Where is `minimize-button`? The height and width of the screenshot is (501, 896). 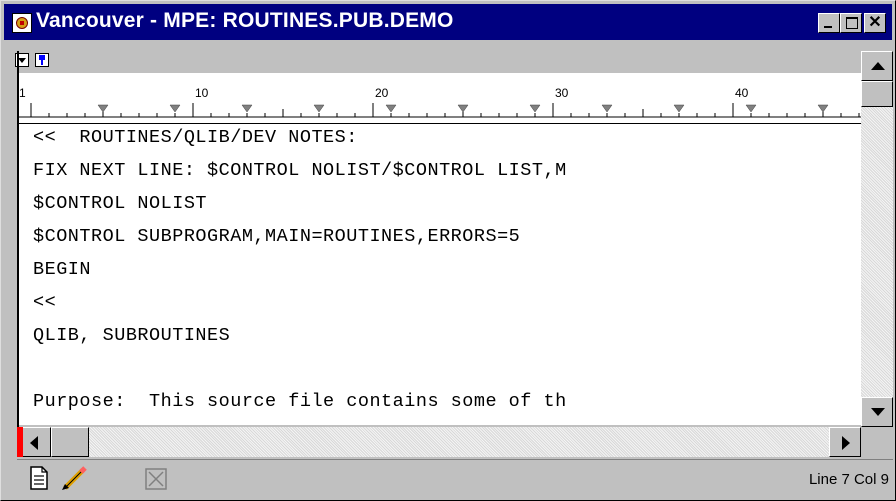 minimize-button is located at coordinates (829, 23).